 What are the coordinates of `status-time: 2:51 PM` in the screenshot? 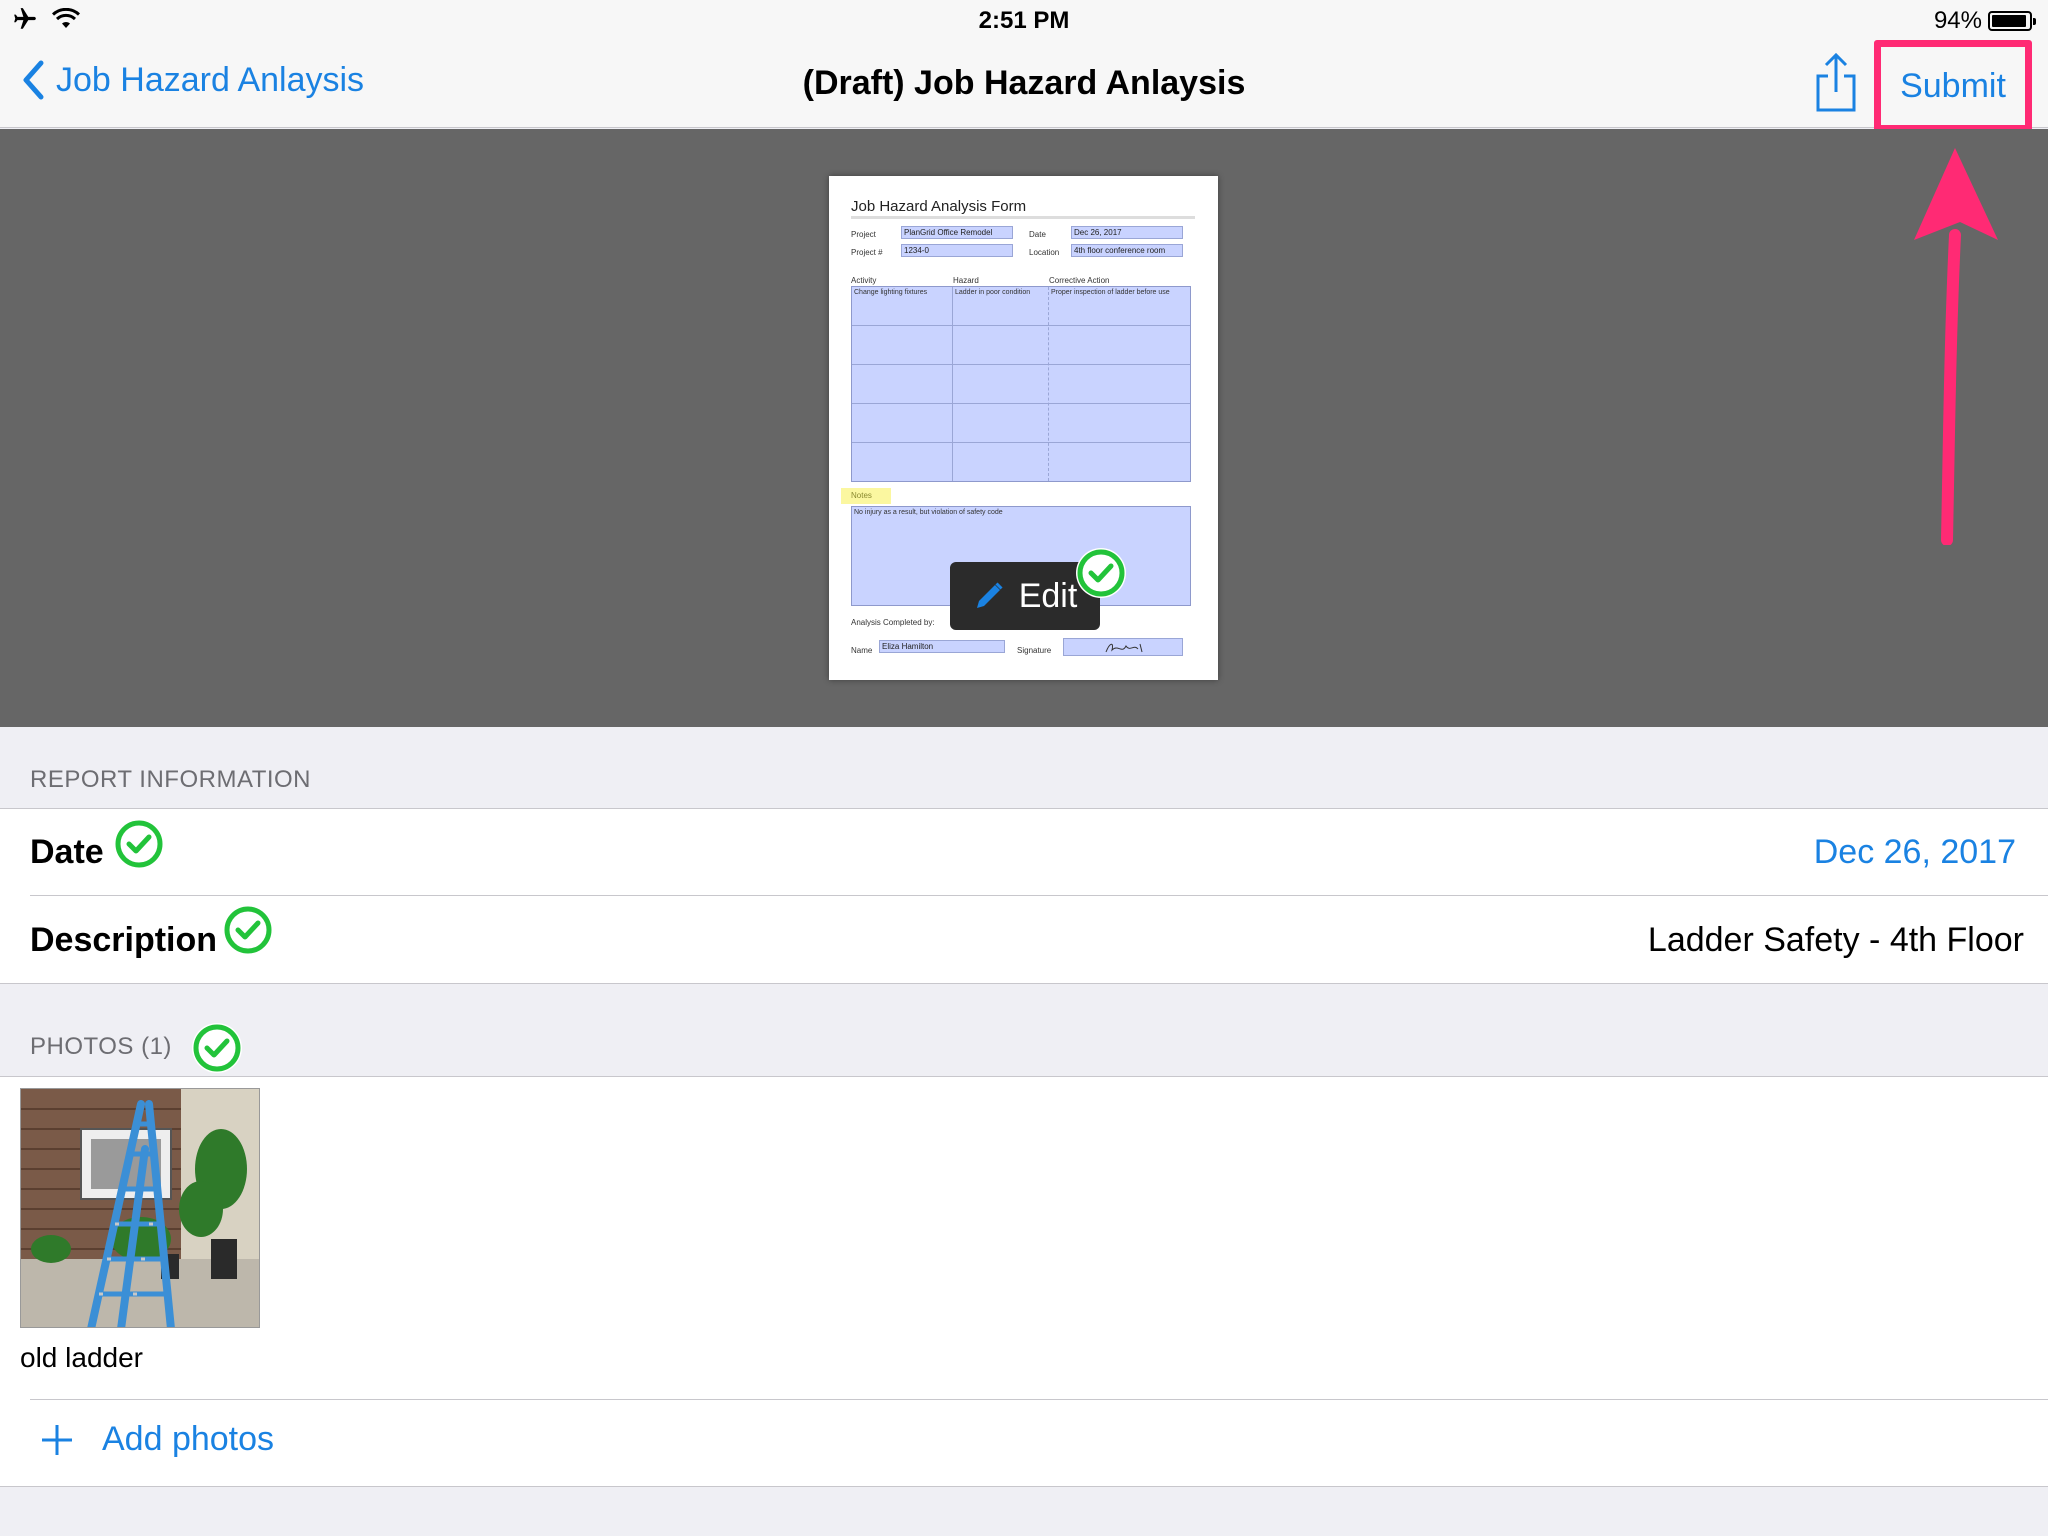 It's located at (1024, 20).